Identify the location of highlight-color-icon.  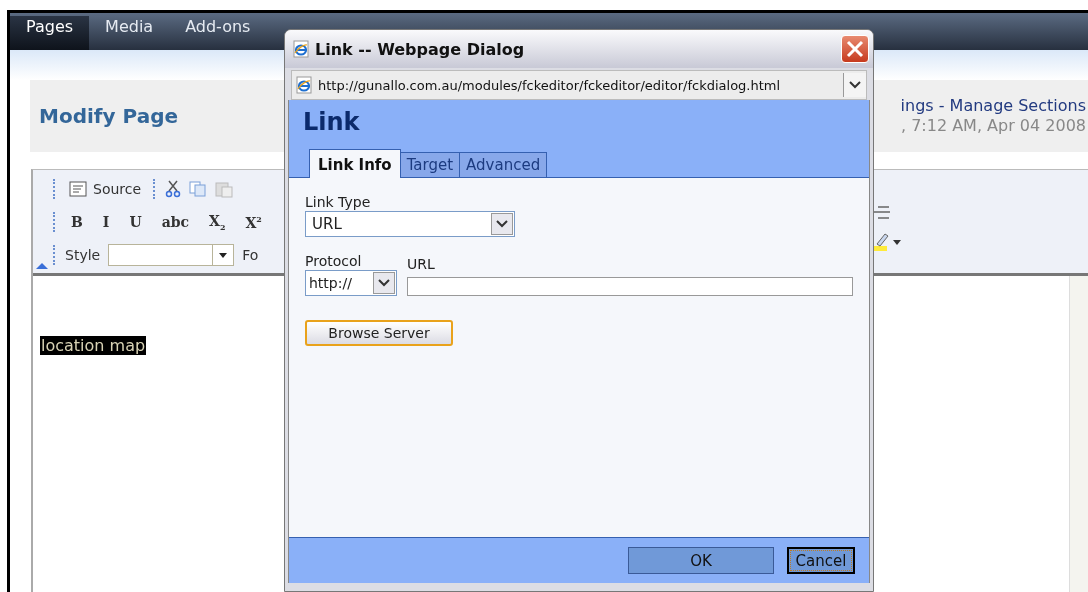
(888, 242).